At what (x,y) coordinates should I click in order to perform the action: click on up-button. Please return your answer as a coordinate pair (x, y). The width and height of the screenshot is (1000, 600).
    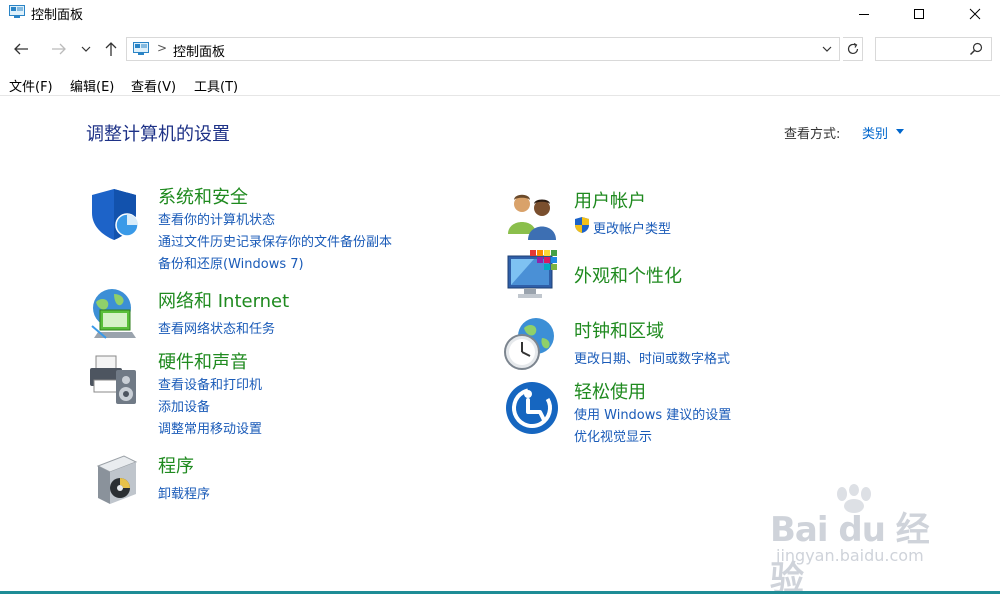
    Looking at the image, I should click on (111, 49).